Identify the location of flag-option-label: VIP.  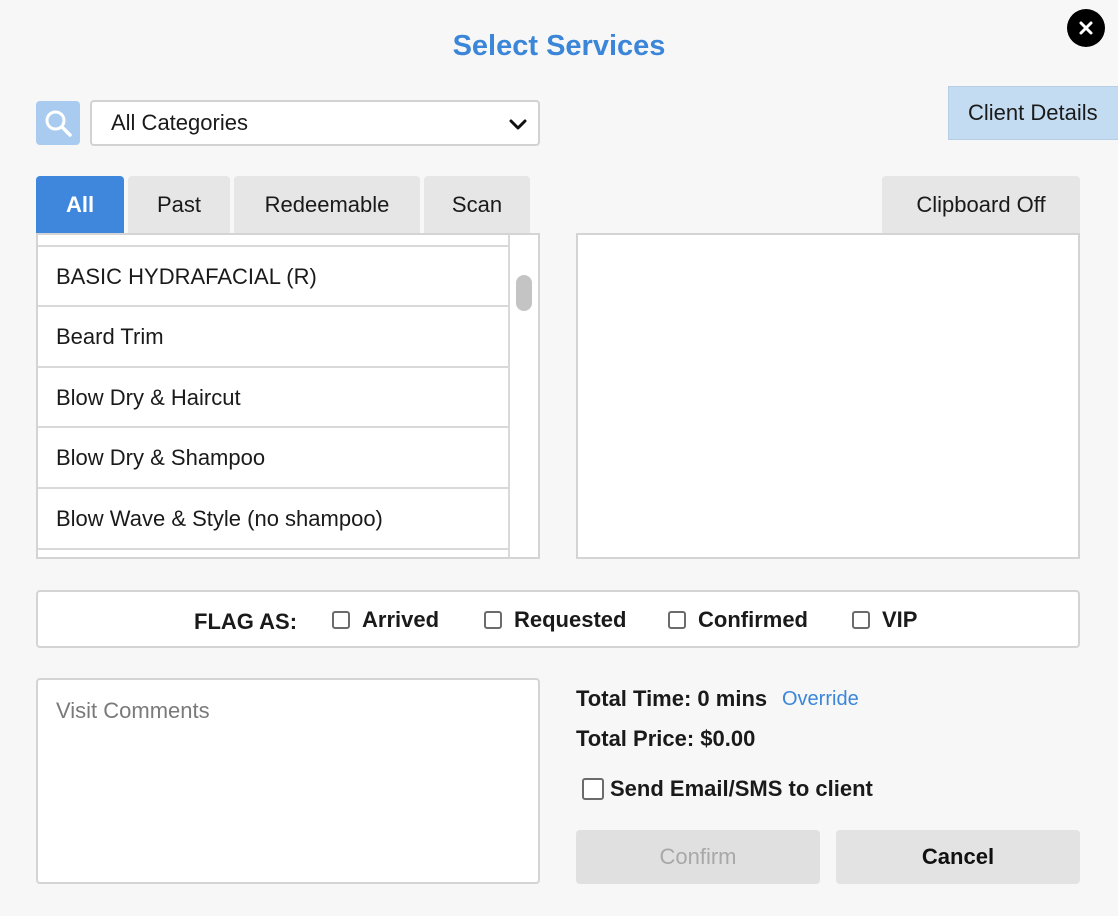
(900, 619).